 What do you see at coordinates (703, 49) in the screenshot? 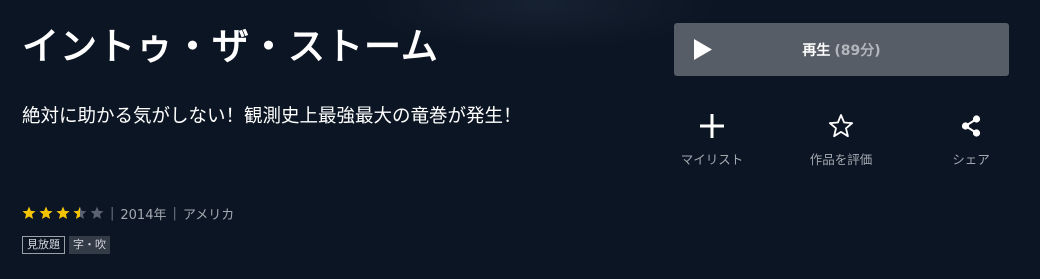
I see `play-icon` at bounding box center [703, 49].